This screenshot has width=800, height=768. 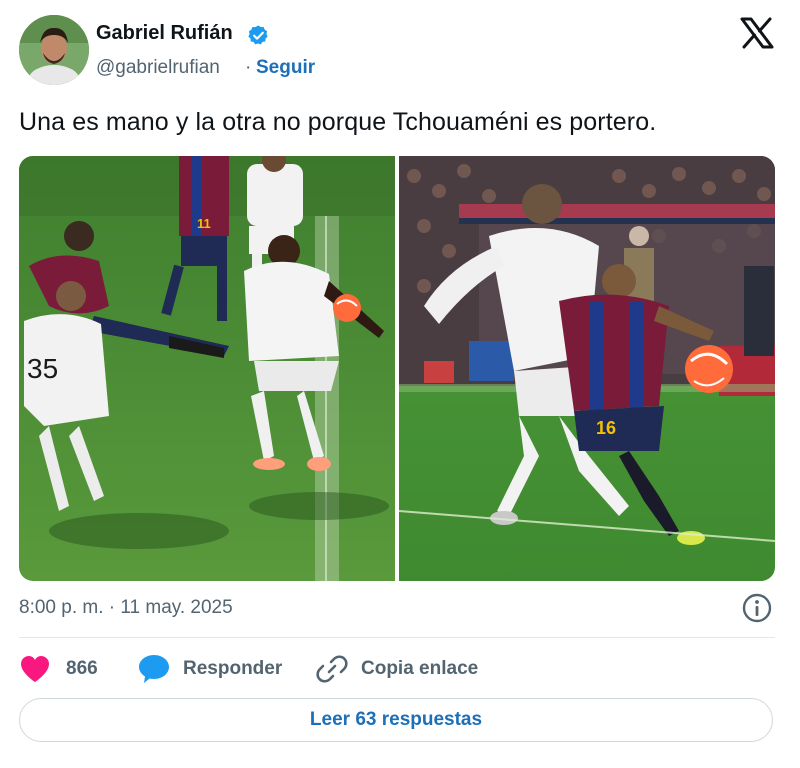 I want to click on jersey-number-11: 11, so click(x=204, y=223).